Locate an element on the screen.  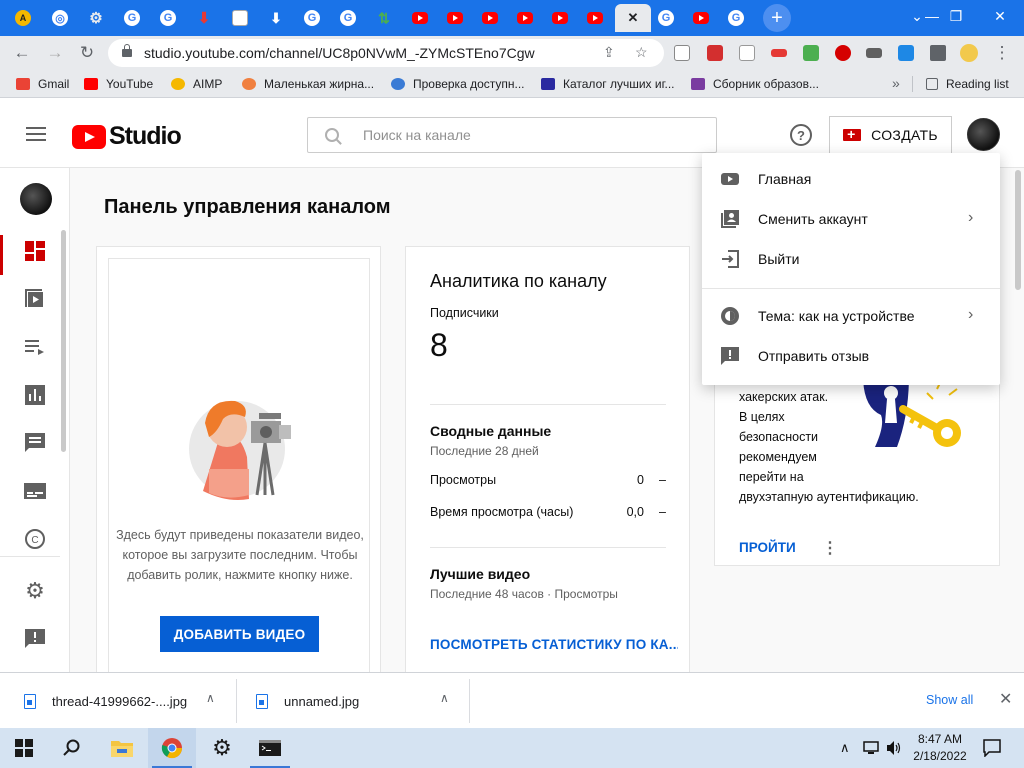
chrome-taskbar-button is located at coordinates (172, 748).